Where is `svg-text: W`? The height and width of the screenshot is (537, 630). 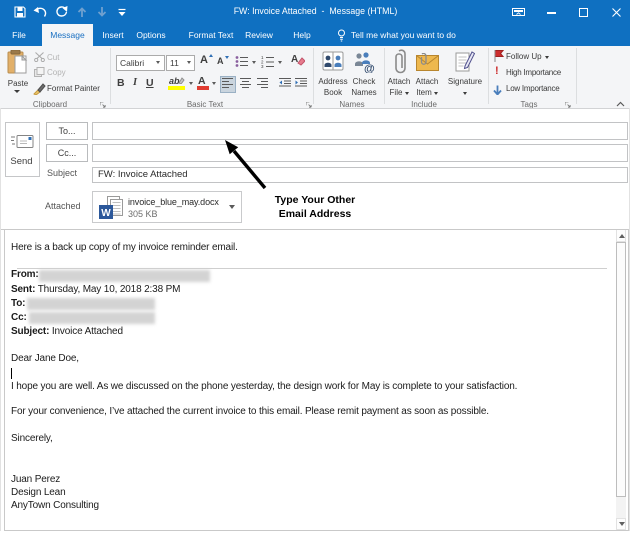 svg-text: W is located at coordinates (106, 213).